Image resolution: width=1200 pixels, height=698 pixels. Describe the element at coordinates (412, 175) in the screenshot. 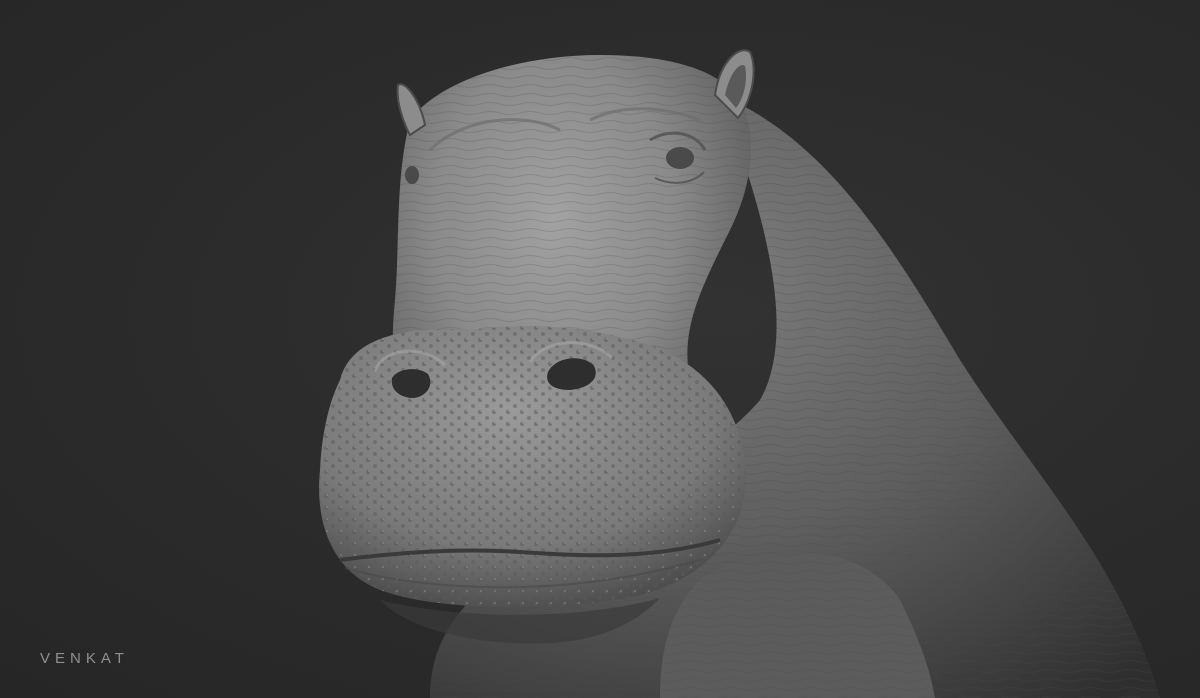

I see `hippo-eye-left` at that location.